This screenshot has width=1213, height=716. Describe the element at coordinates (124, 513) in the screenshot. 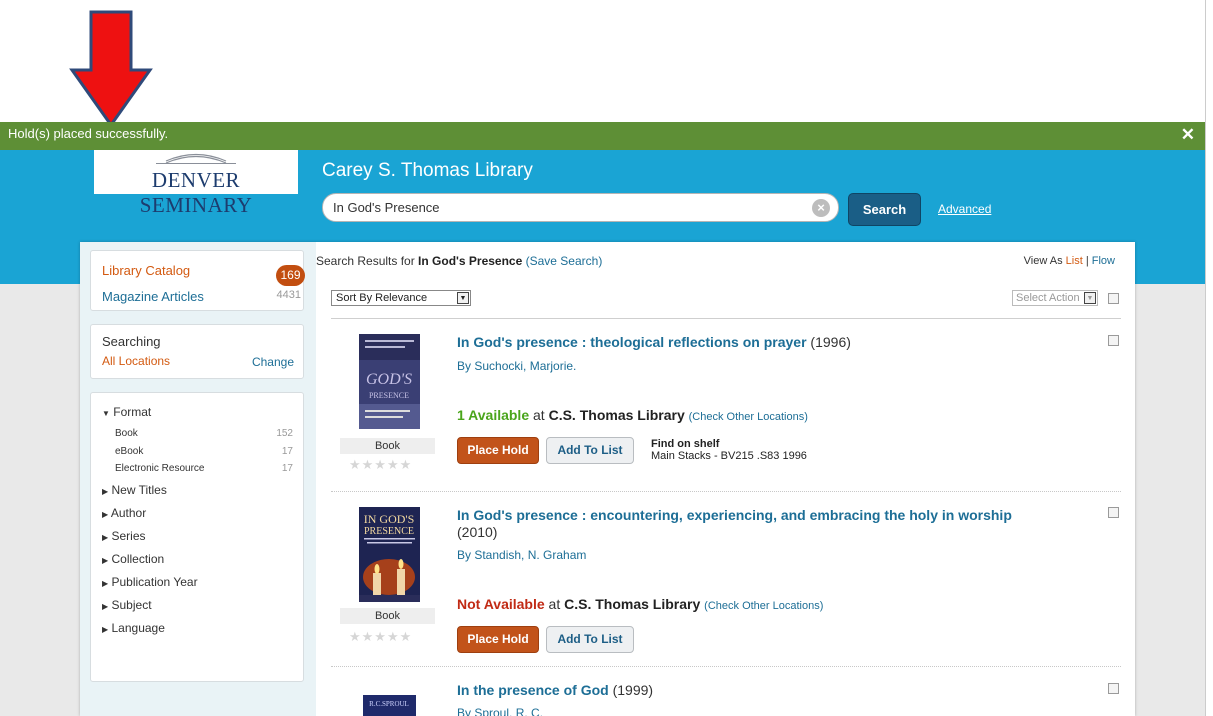

I see `facet-author: ▶ Author` at that location.